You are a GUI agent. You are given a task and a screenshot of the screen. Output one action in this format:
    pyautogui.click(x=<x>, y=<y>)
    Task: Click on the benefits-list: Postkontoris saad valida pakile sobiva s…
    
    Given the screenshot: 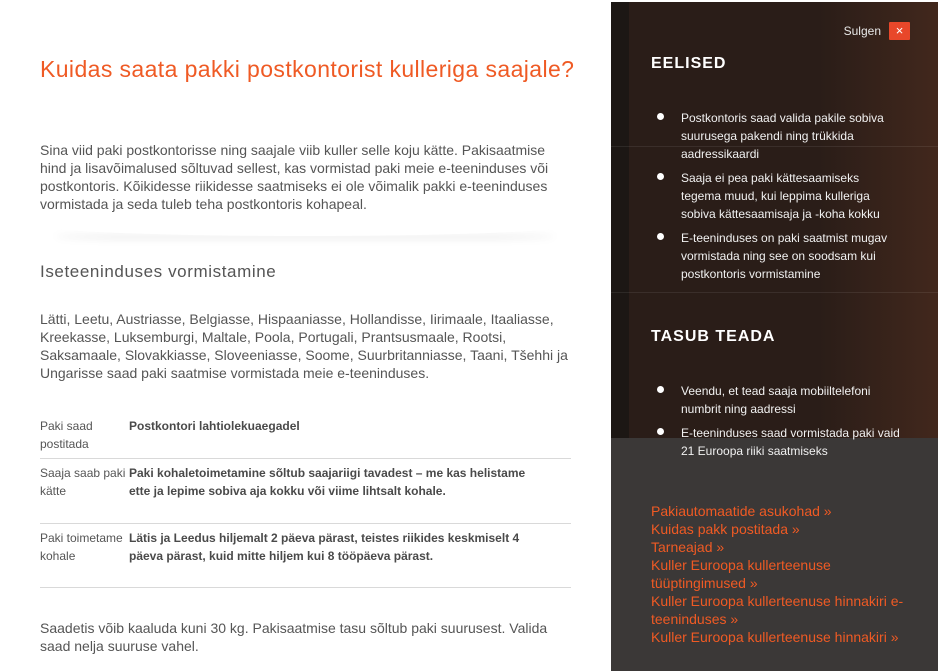 What is the action you would take?
    pyautogui.click(x=776, y=199)
    